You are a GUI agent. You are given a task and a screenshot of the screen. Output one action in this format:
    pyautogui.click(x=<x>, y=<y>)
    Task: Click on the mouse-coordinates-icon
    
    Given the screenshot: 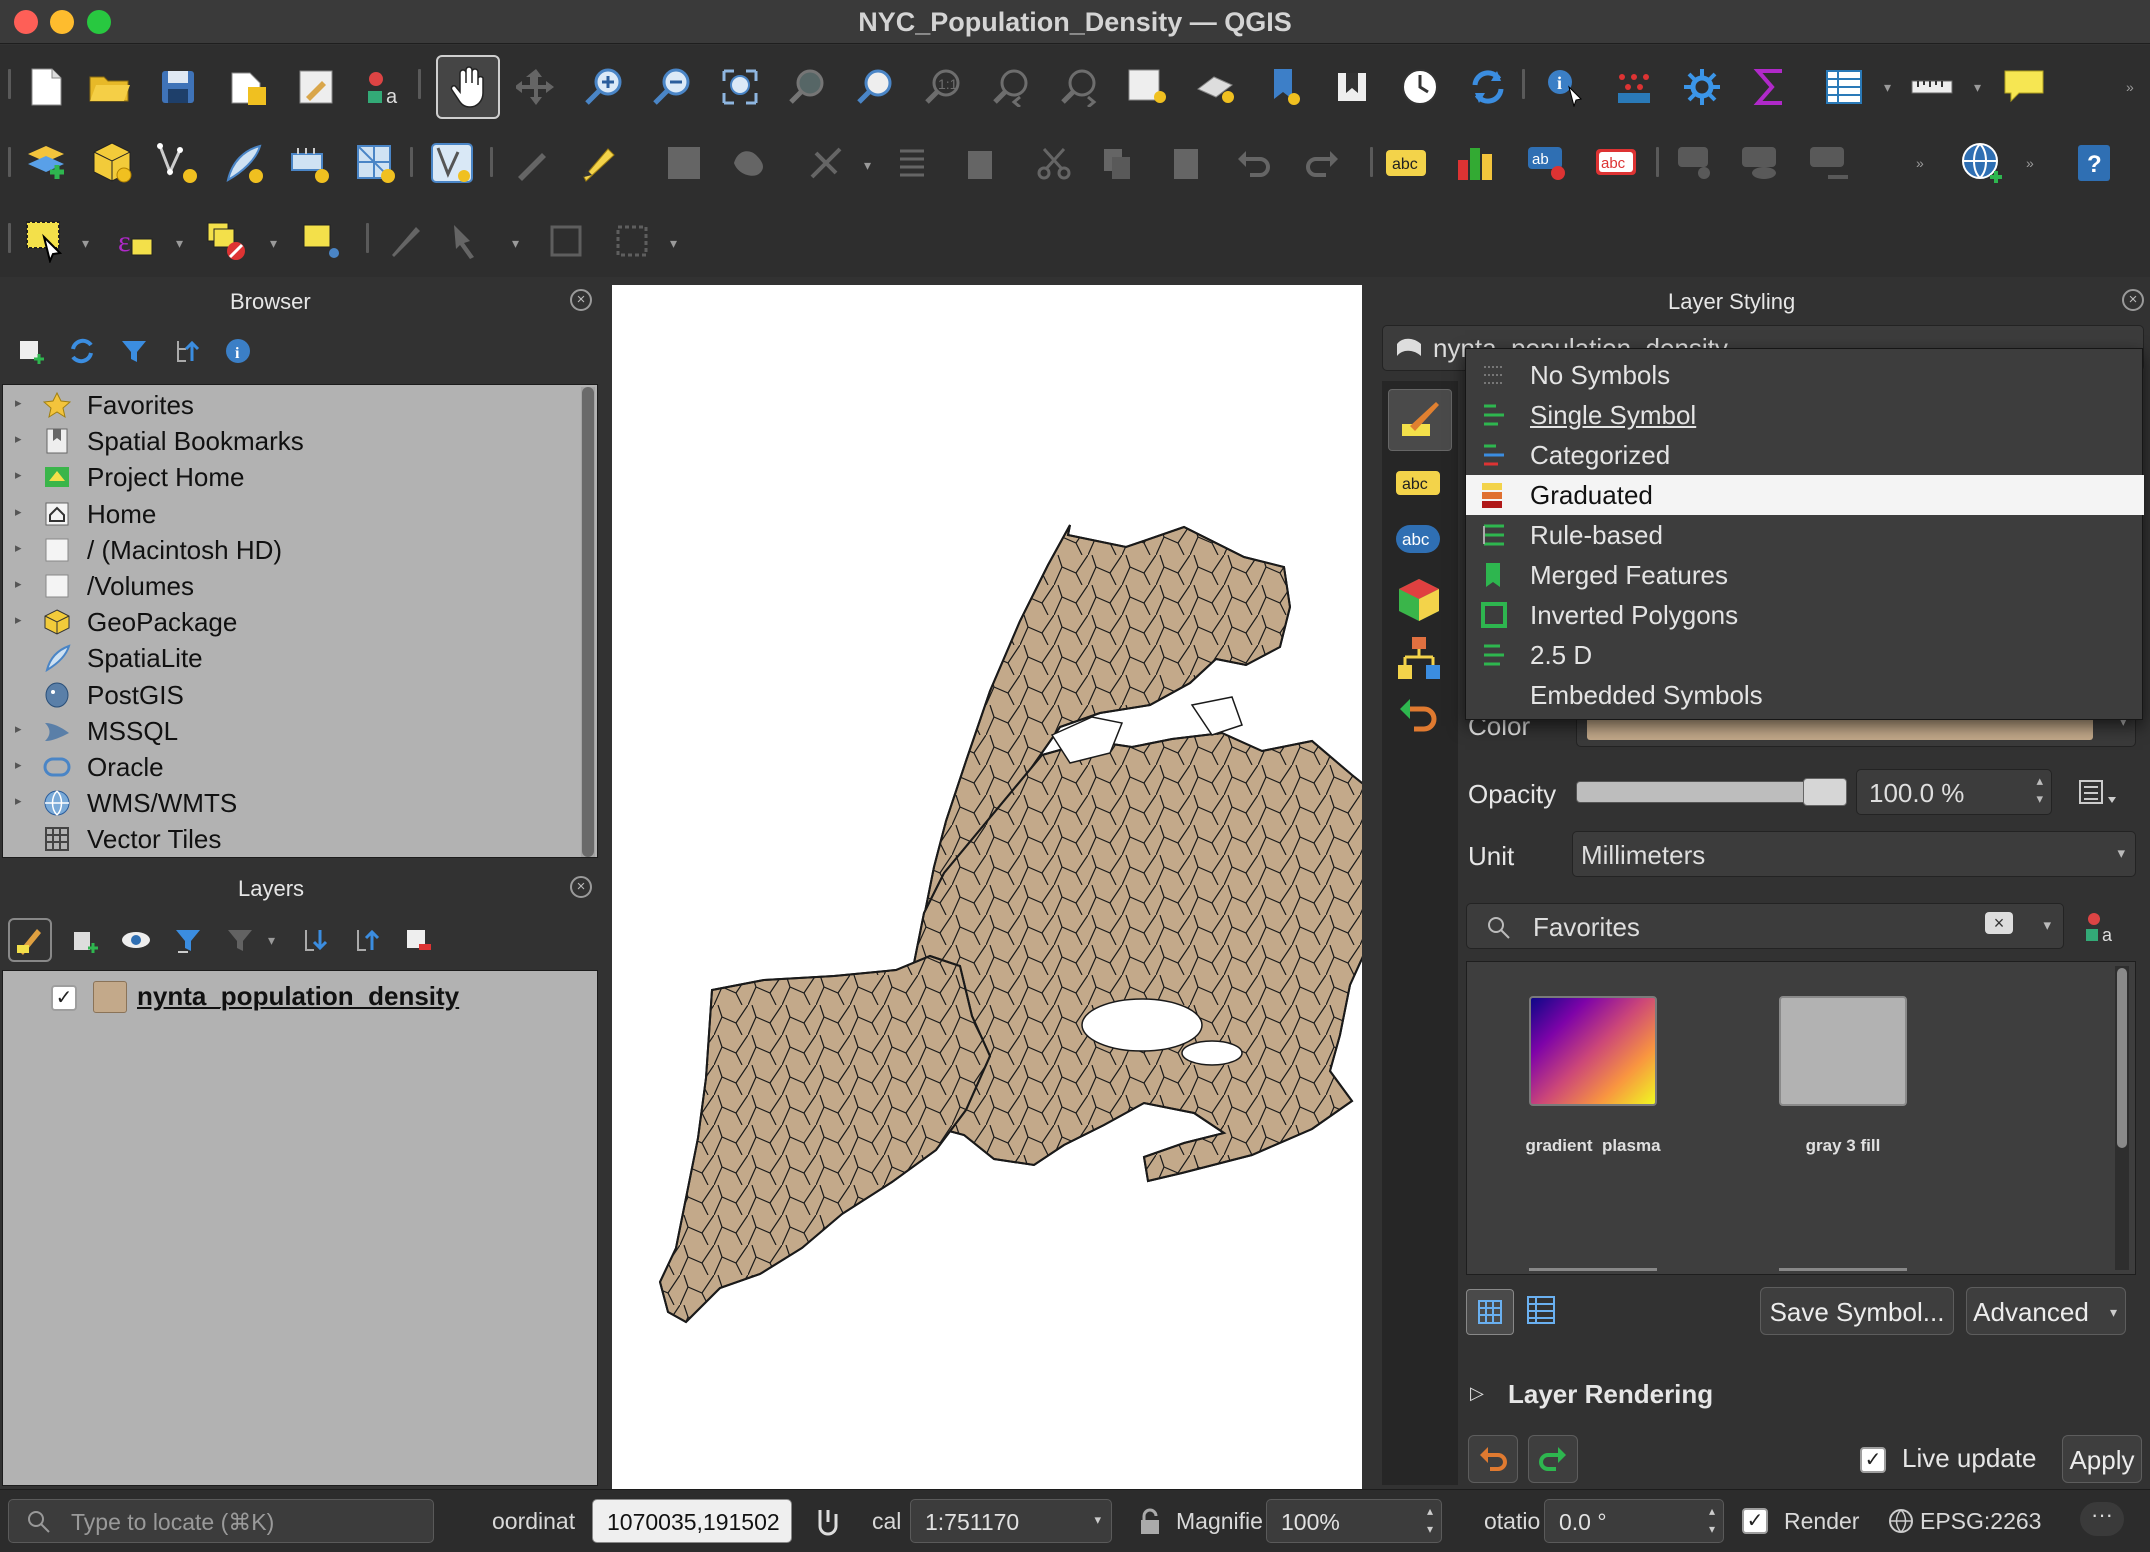 What is the action you would take?
    pyautogui.click(x=827, y=1523)
    